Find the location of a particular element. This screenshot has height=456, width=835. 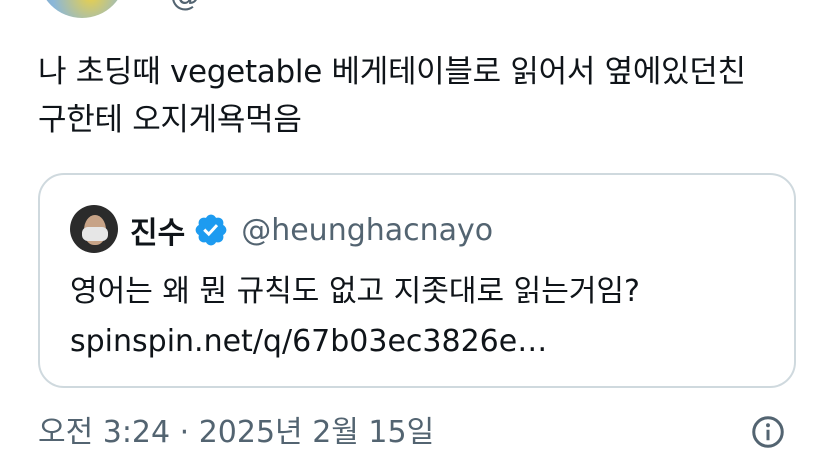

author-handle: @ is located at coordinates (185, 6).